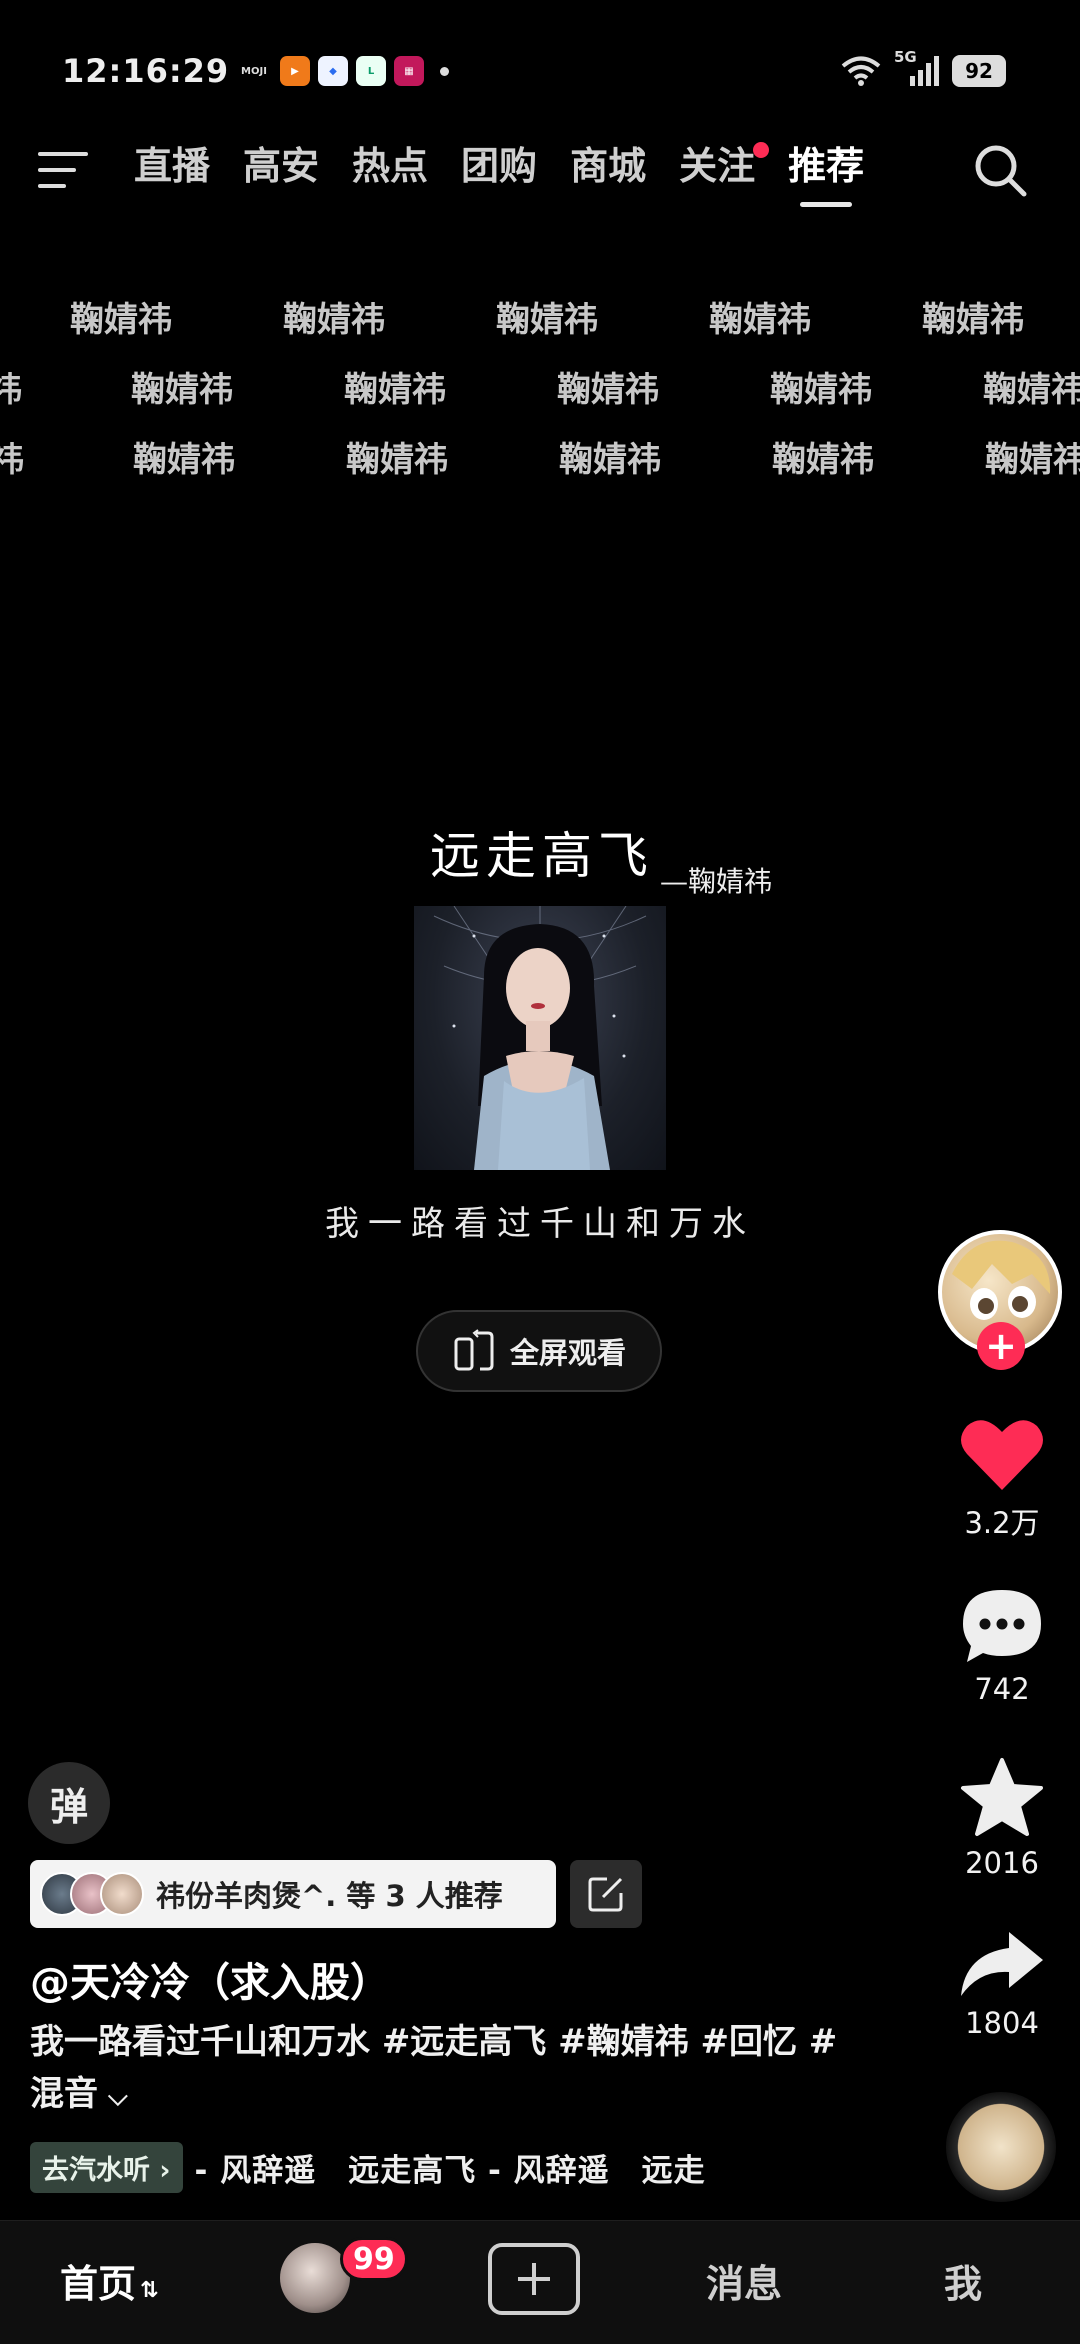 The height and width of the screenshot is (2344, 1080). What do you see at coordinates (333, 71) in the screenshot?
I see `blue-app-icon: ◆` at bounding box center [333, 71].